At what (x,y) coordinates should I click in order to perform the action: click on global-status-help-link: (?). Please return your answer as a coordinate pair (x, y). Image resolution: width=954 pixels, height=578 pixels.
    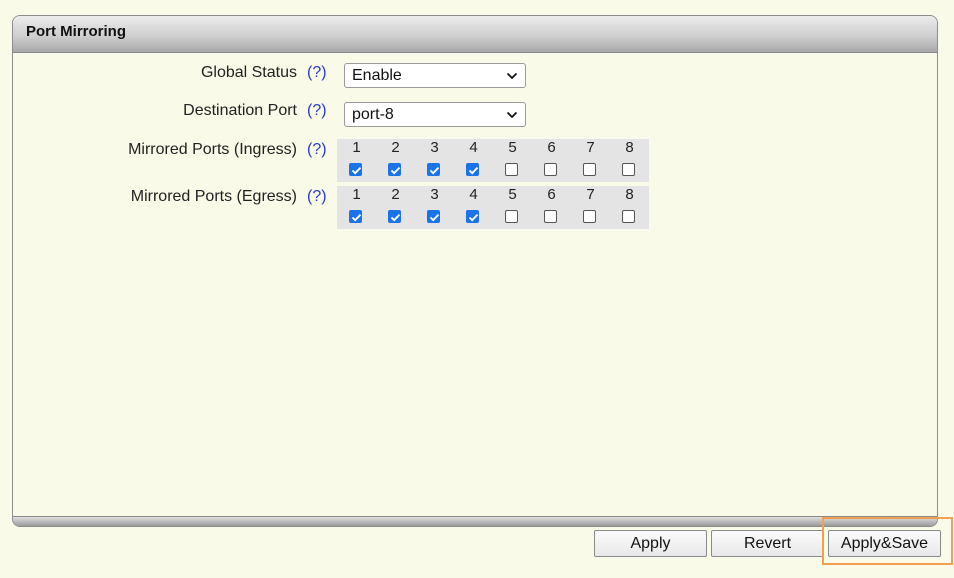
    Looking at the image, I should click on (317, 73).